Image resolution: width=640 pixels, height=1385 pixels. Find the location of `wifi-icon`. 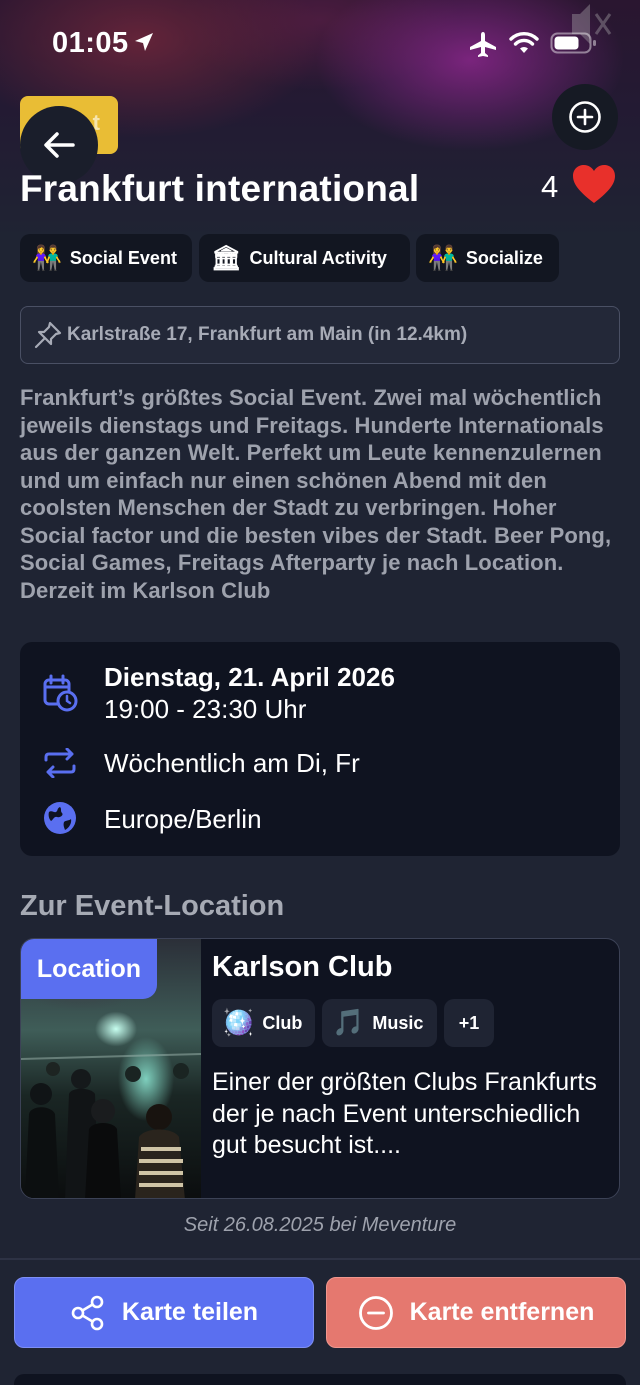

wifi-icon is located at coordinates (524, 42).